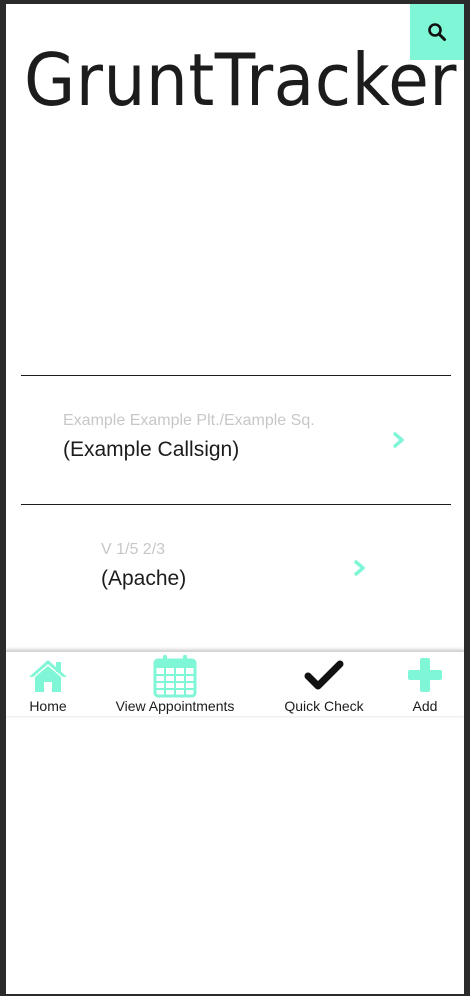  What do you see at coordinates (175, 706) in the screenshot?
I see `tab-view-appointments-label: View Appointments` at bounding box center [175, 706].